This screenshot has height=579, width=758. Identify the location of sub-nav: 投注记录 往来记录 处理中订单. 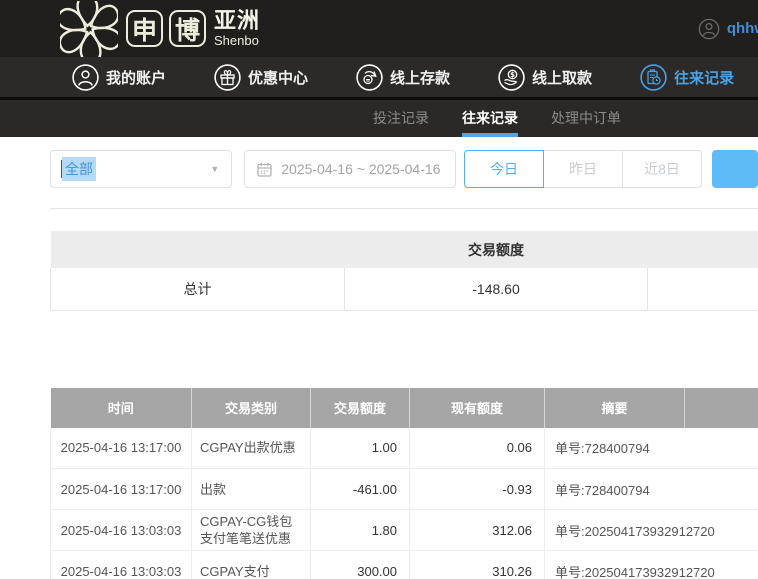
(379, 118).